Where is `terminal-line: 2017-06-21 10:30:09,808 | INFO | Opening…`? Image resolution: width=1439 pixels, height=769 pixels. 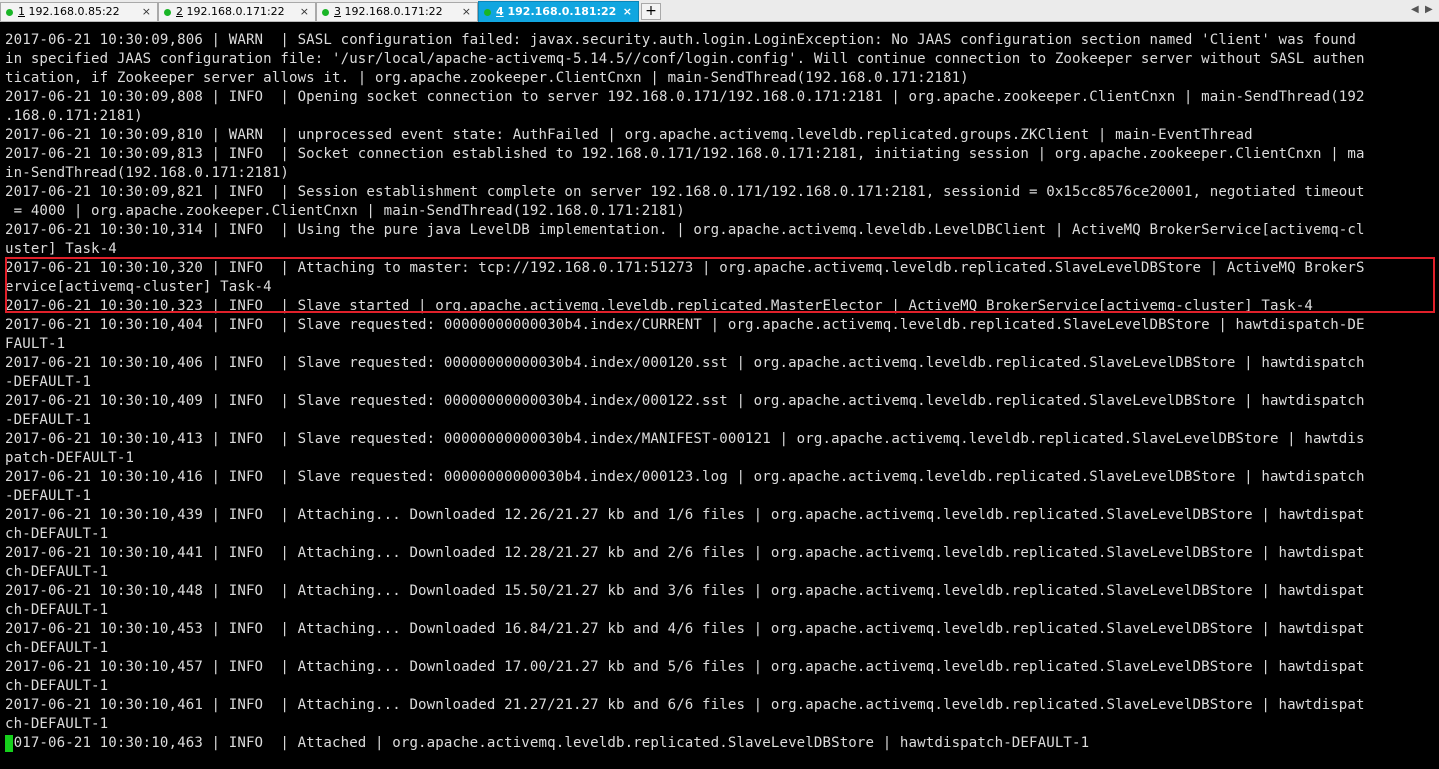
terminal-line: 2017-06-21 10:30:09,808 | INFO | Opening… is located at coordinates (685, 97).